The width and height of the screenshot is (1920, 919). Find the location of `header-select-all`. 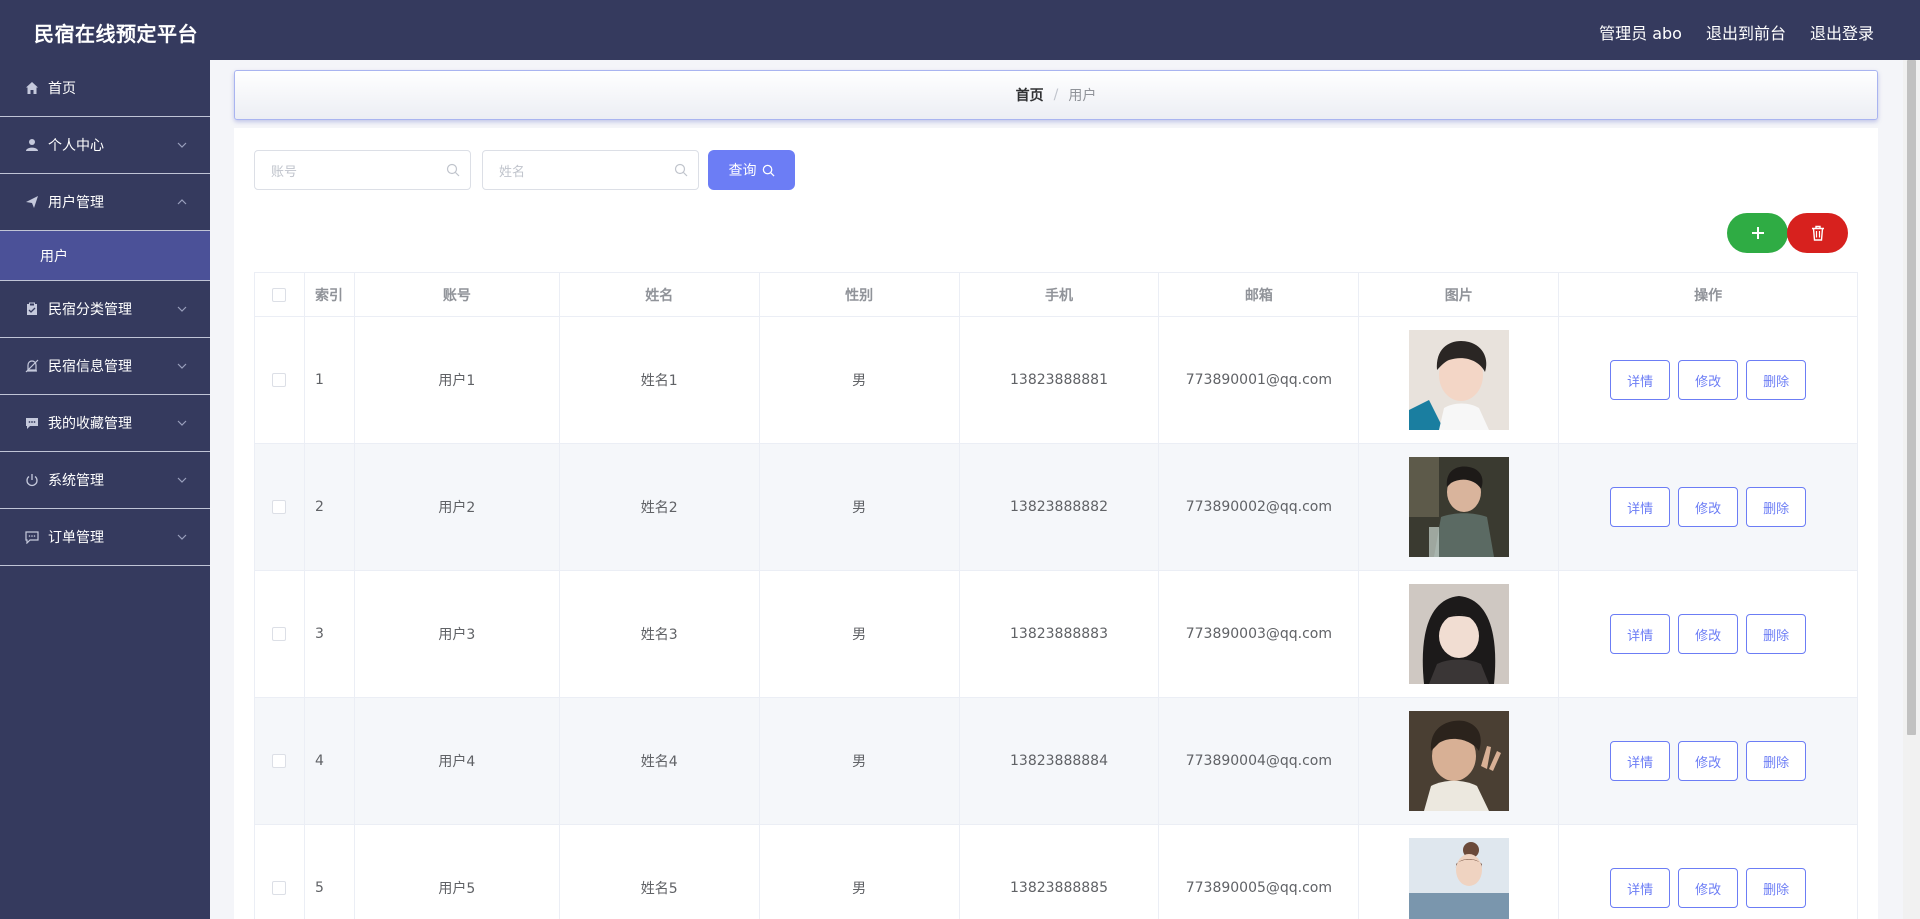

header-select-all is located at coordinates (280, 295).